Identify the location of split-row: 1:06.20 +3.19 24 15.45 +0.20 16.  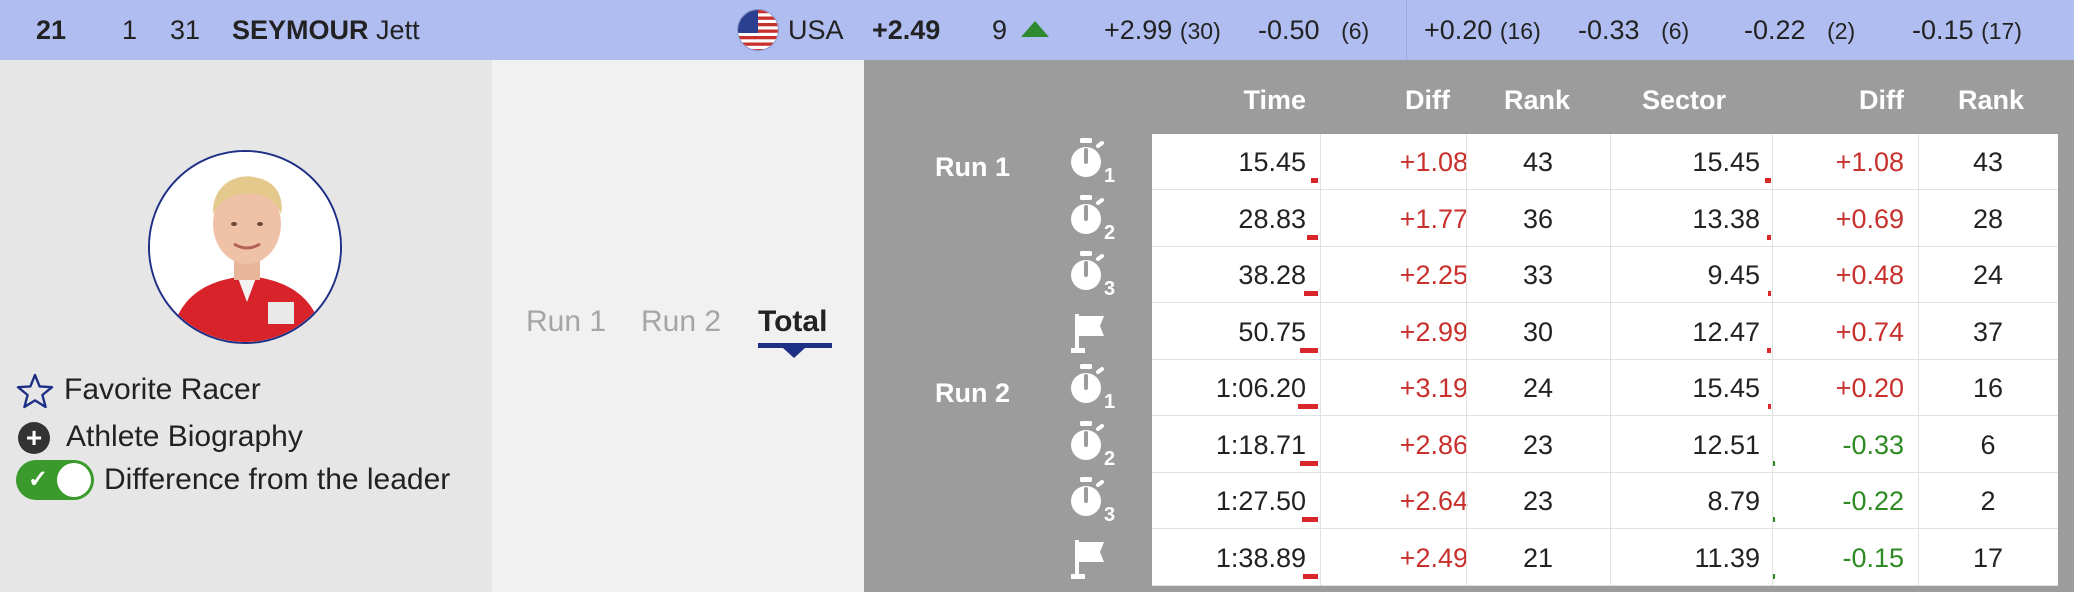
(1605, 388).